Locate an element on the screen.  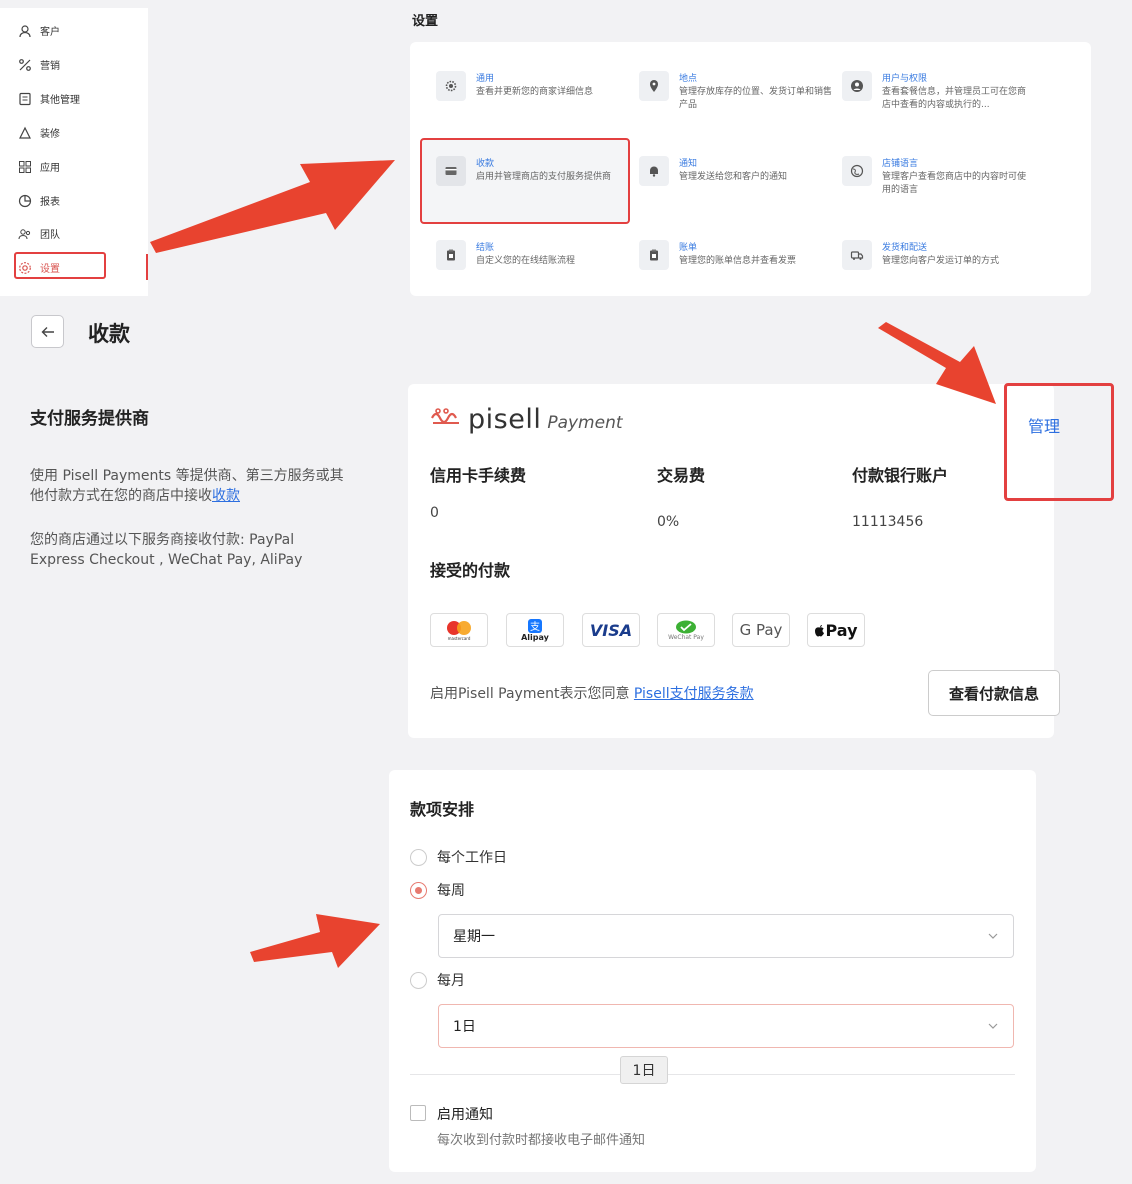
sidebar-item-customers: 客户 is located at coordinates (39, 30).